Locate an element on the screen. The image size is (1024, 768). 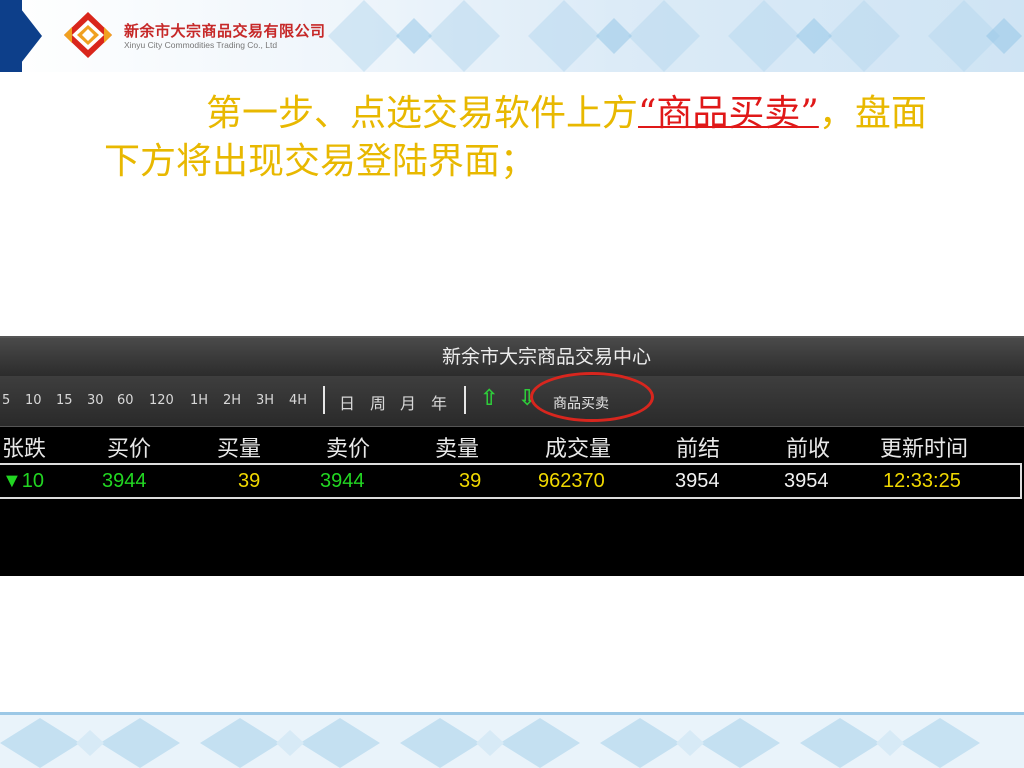
cell-prev-close: 3954 is located at coordinates (806, 481).